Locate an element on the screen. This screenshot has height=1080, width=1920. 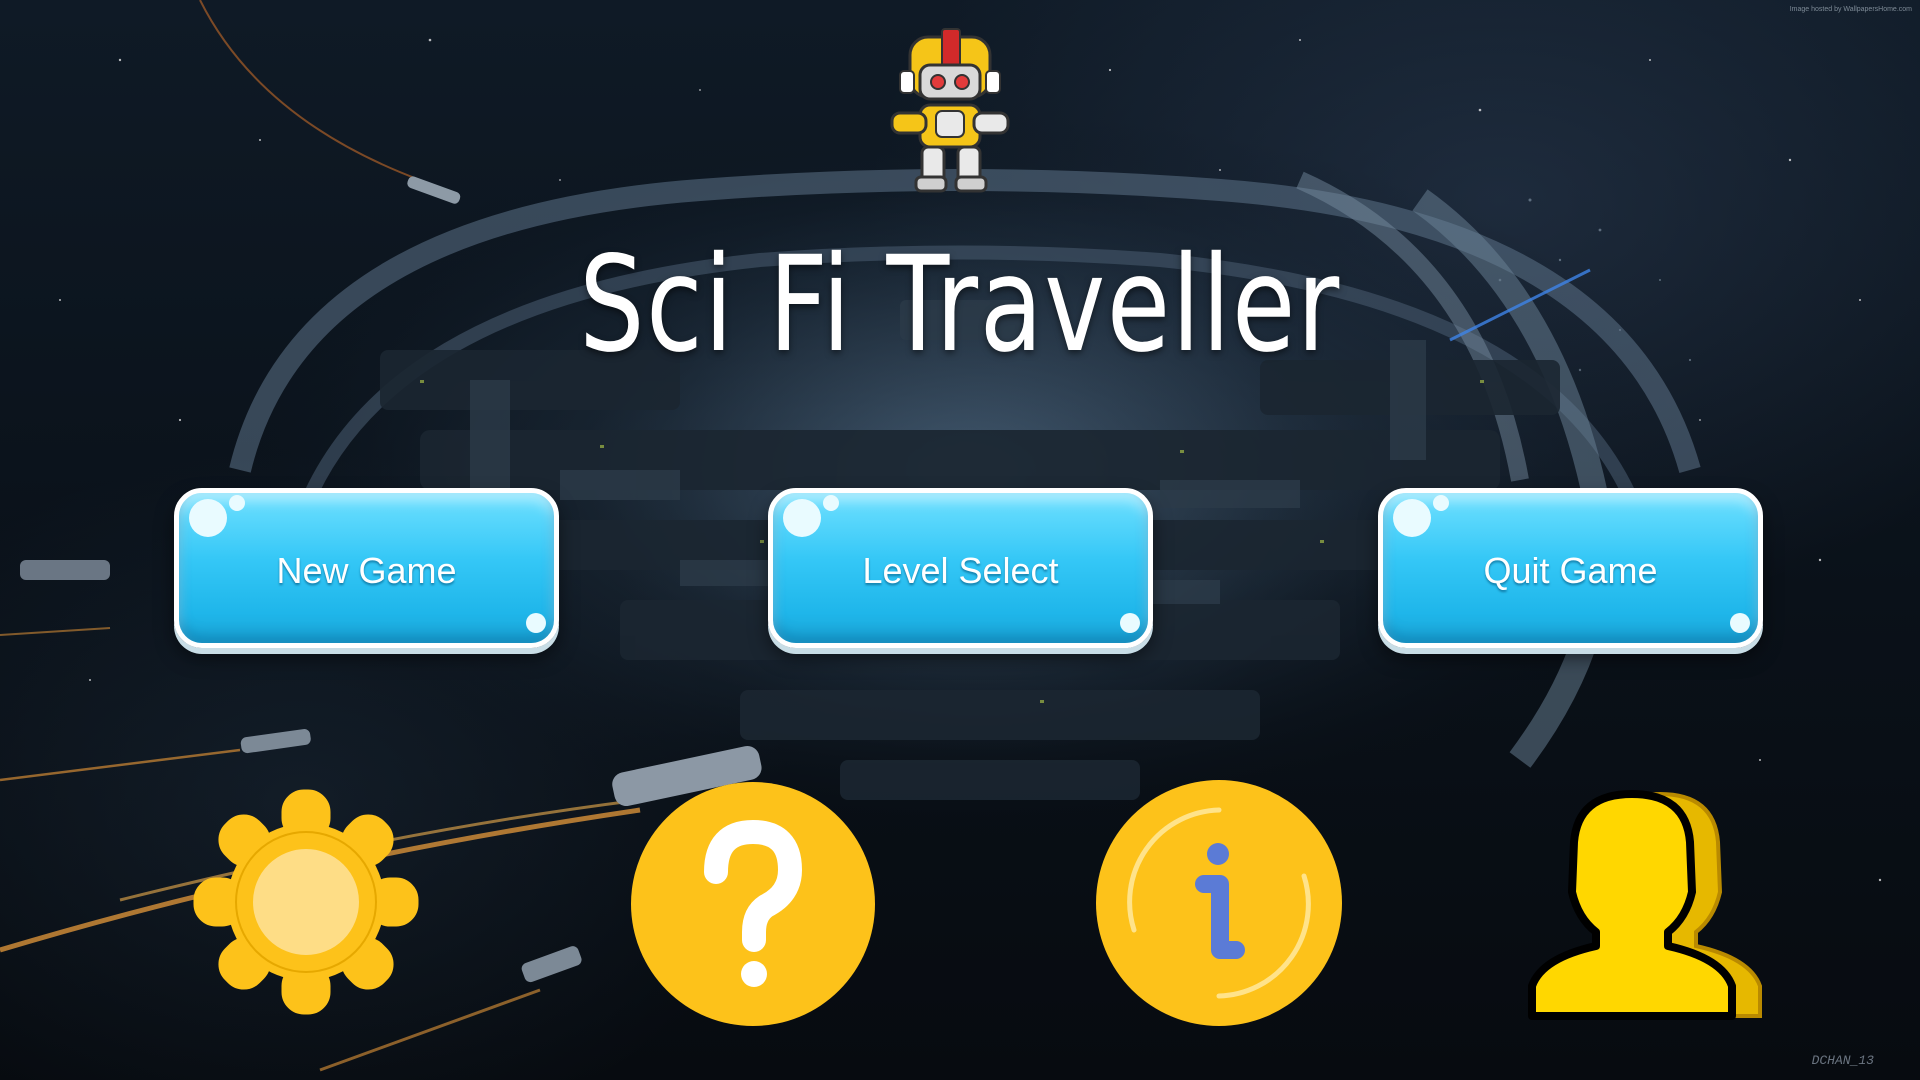
game-title: Sci Fi Traveller is located at coordinates (960, 305).